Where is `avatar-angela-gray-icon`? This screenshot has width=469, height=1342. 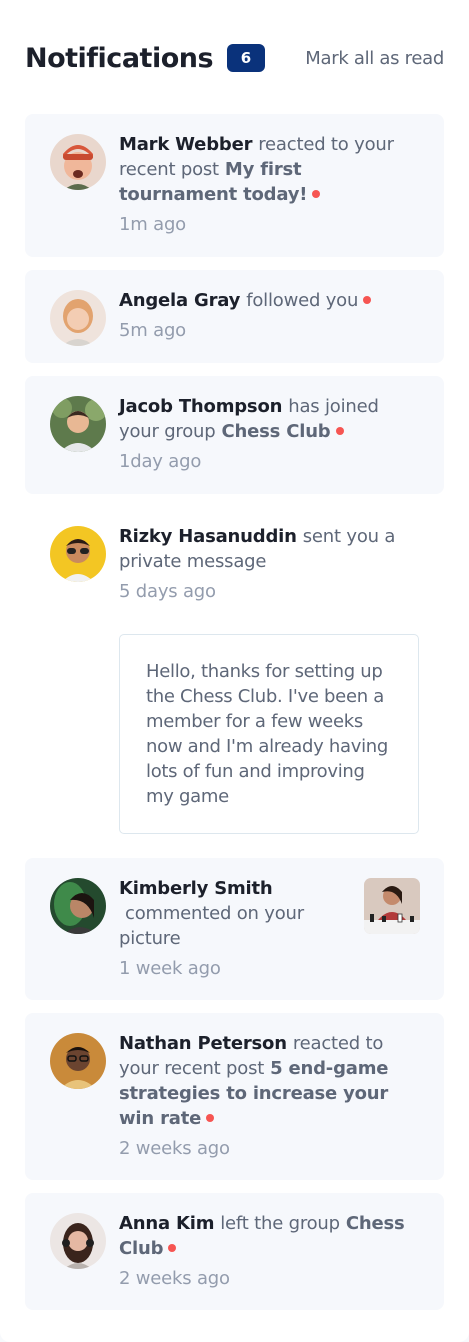 avatar-angela-gray-icon is located at coordinates (78, 318).